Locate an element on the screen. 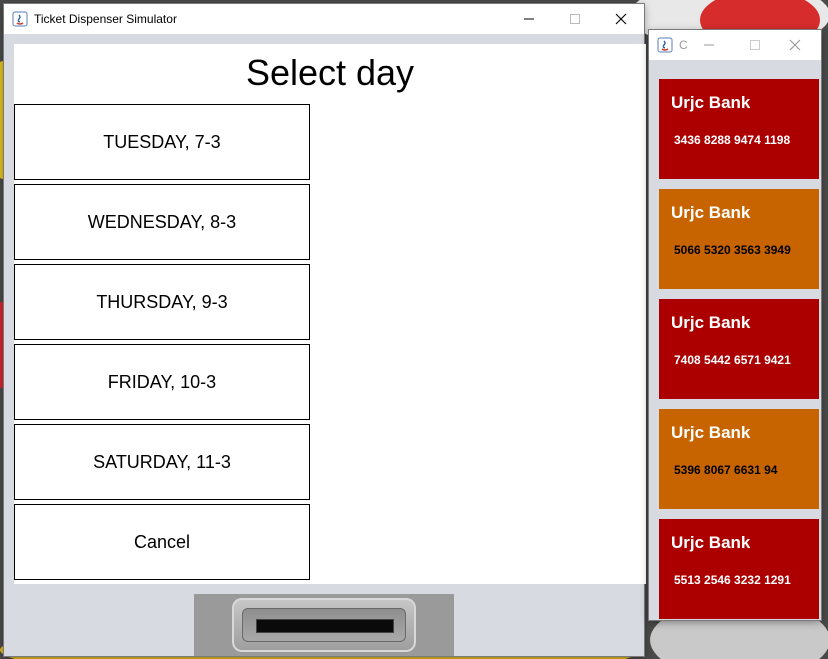 The image size is (828, 659). card-number: 5396 8067 6631 94 is located at coordinates (726, 470).